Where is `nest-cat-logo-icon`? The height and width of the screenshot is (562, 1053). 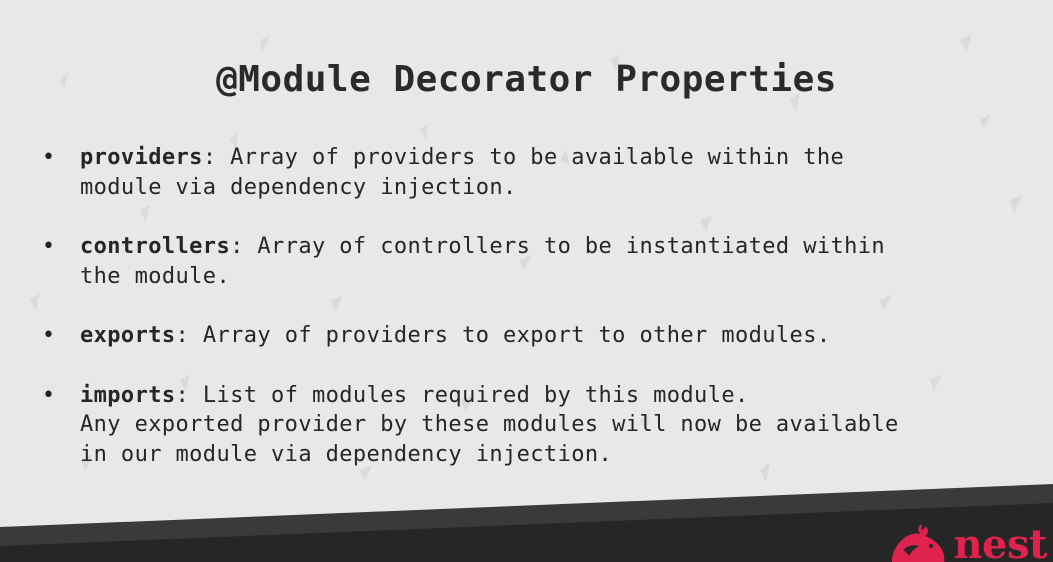 nest-cat-logo-icon is located at coordinates (918, 543).